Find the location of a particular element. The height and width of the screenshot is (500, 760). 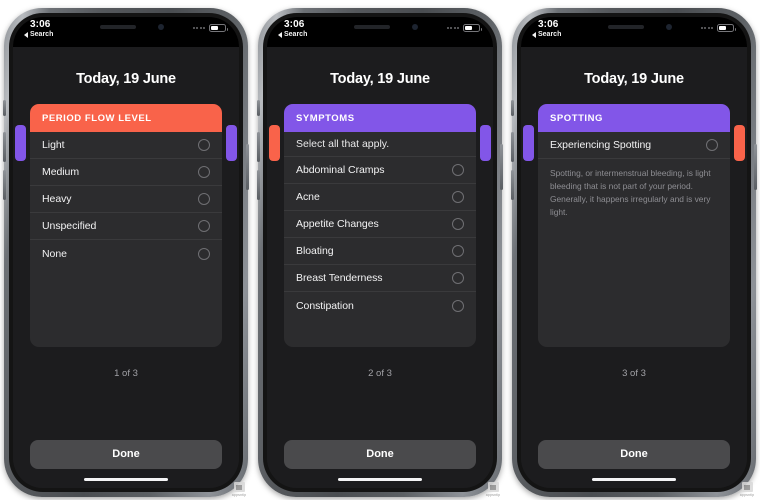

option-row: Appetite Changes is located at coordinates (380, 224).